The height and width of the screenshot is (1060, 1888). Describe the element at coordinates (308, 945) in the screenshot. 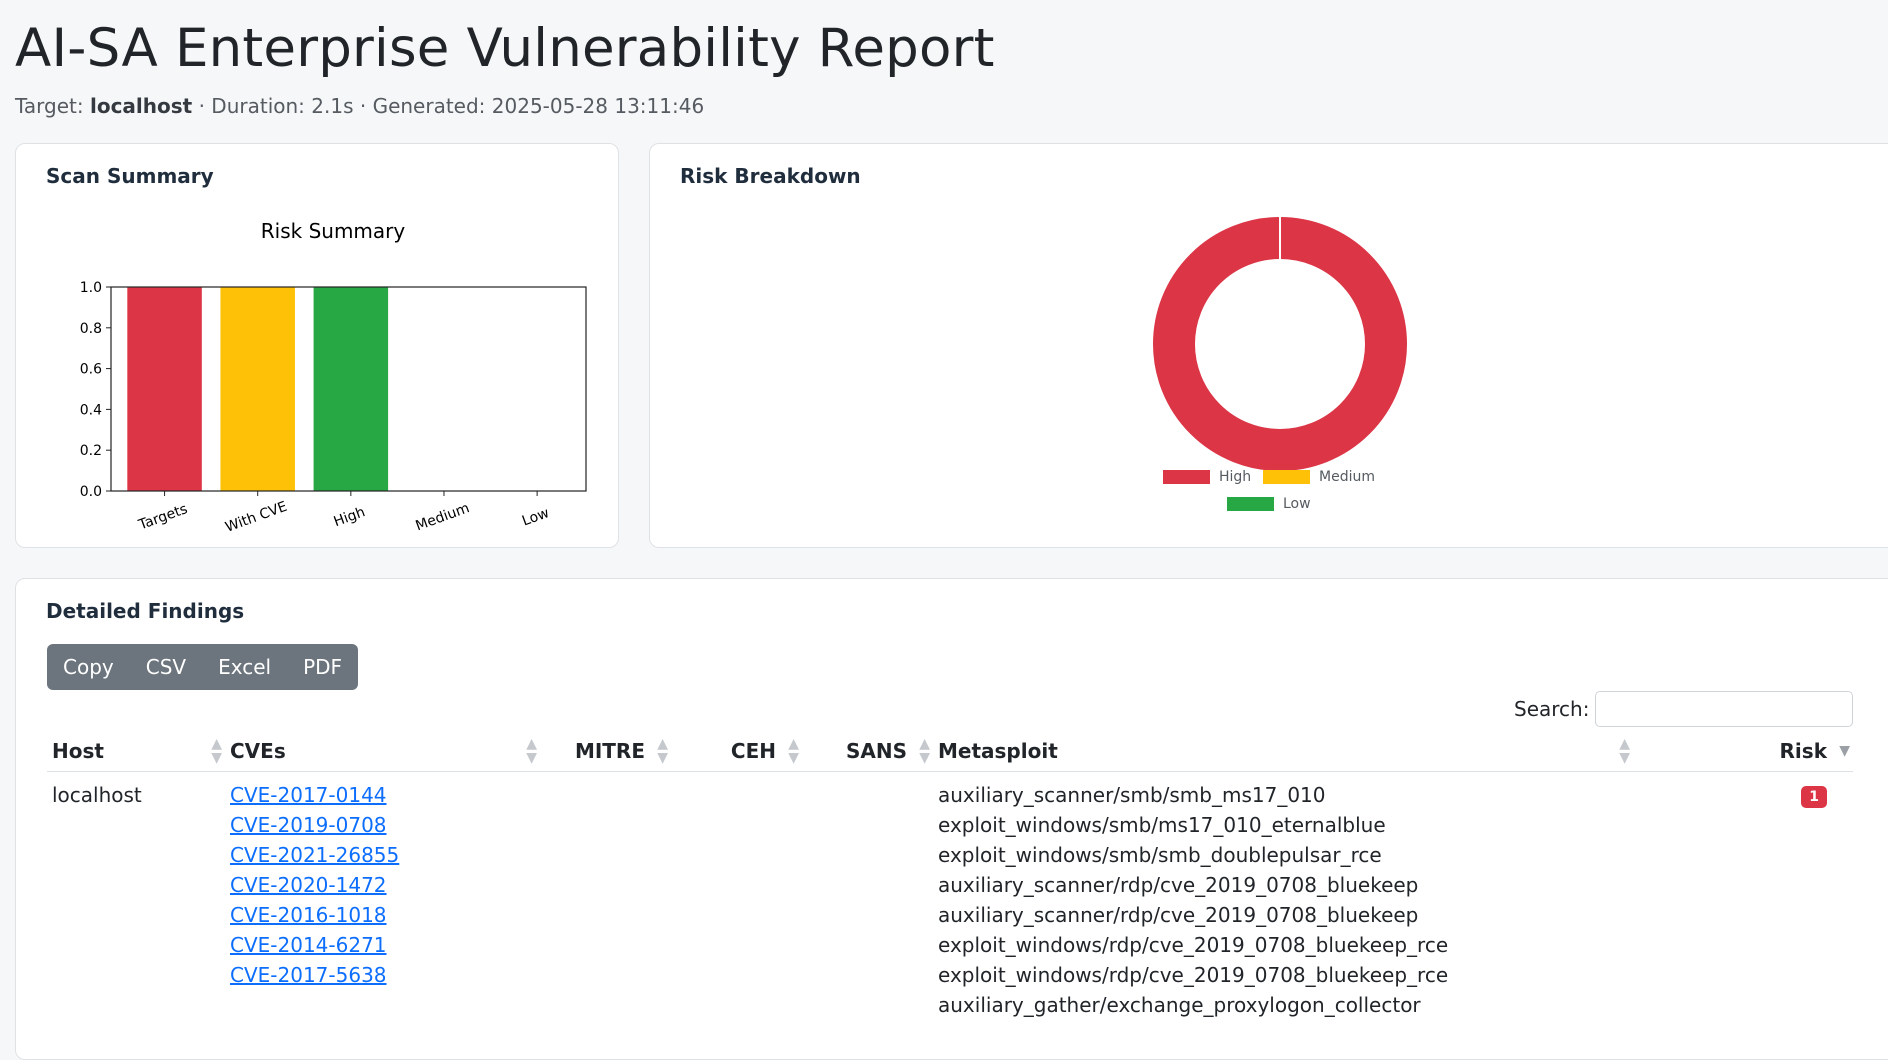

I see `cve-link: CVE-2014-6271` at that location.